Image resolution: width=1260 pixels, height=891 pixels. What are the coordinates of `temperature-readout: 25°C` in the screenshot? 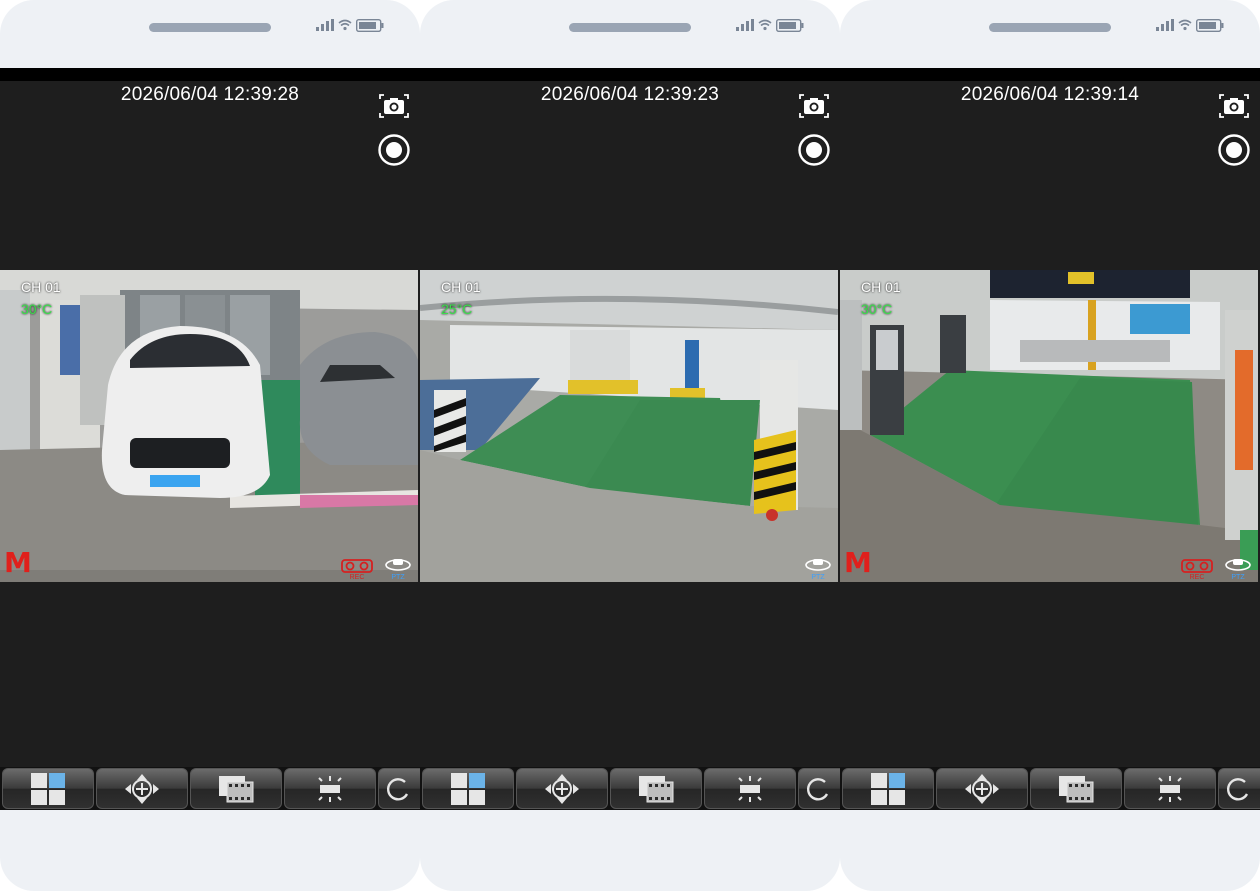 It's located at (457, 309).